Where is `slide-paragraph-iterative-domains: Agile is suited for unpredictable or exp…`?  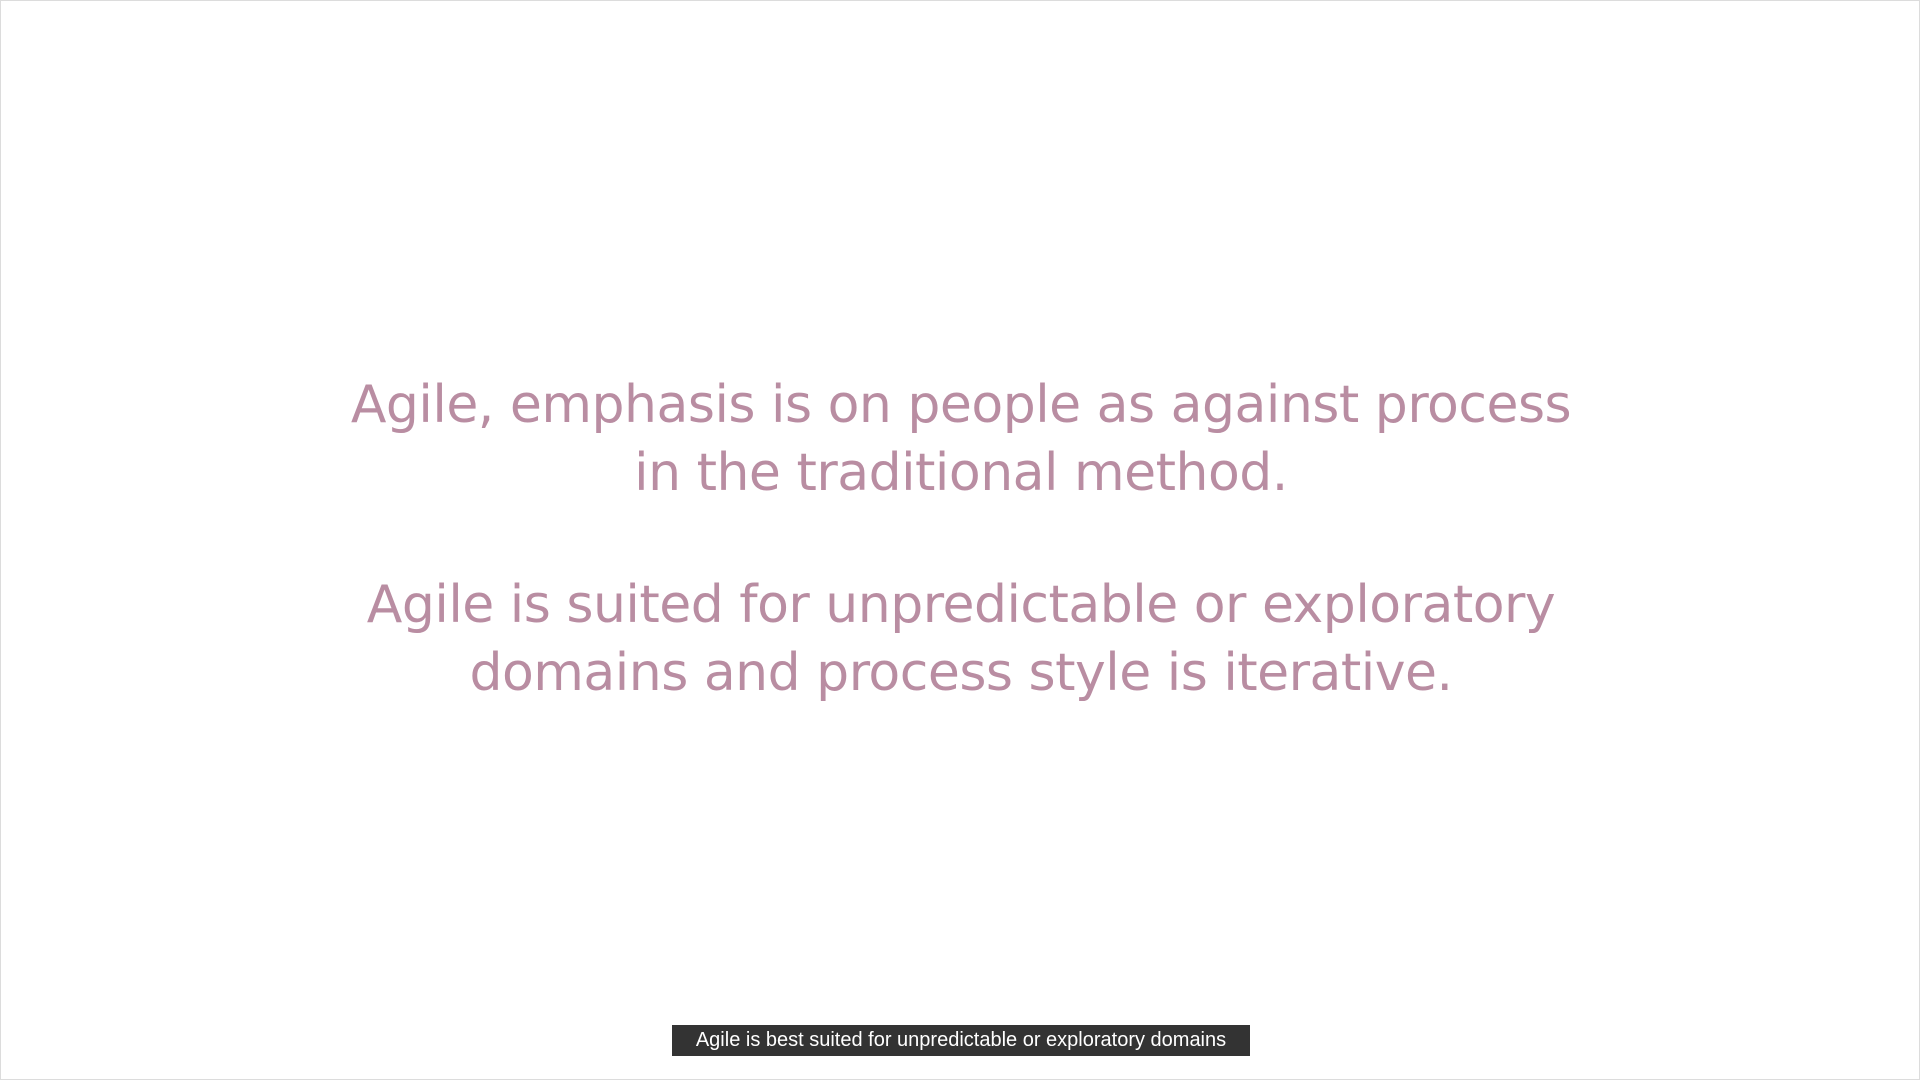
slide-paragraph-iterative-domains: Agile is suited for unpredictable or exp… is located at coordinates (960, 639).